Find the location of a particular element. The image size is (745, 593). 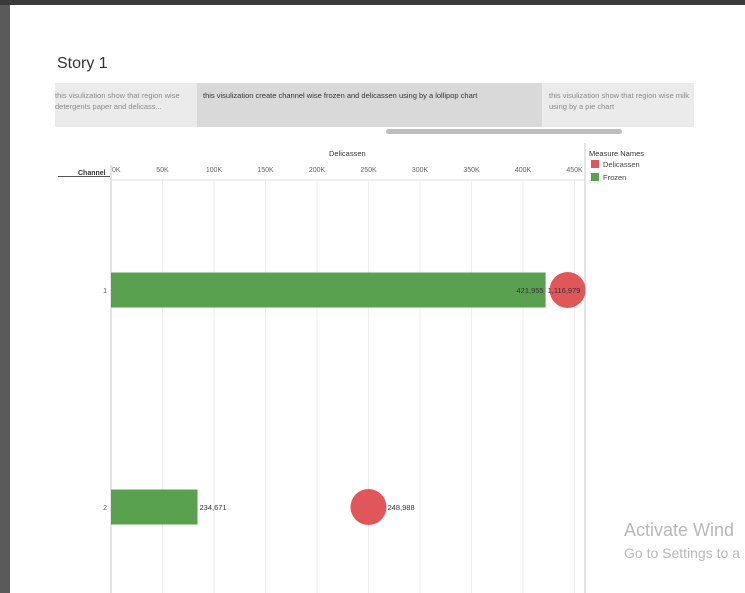

x-tick-label-350K: 350K is located at coordinates (471, 170).